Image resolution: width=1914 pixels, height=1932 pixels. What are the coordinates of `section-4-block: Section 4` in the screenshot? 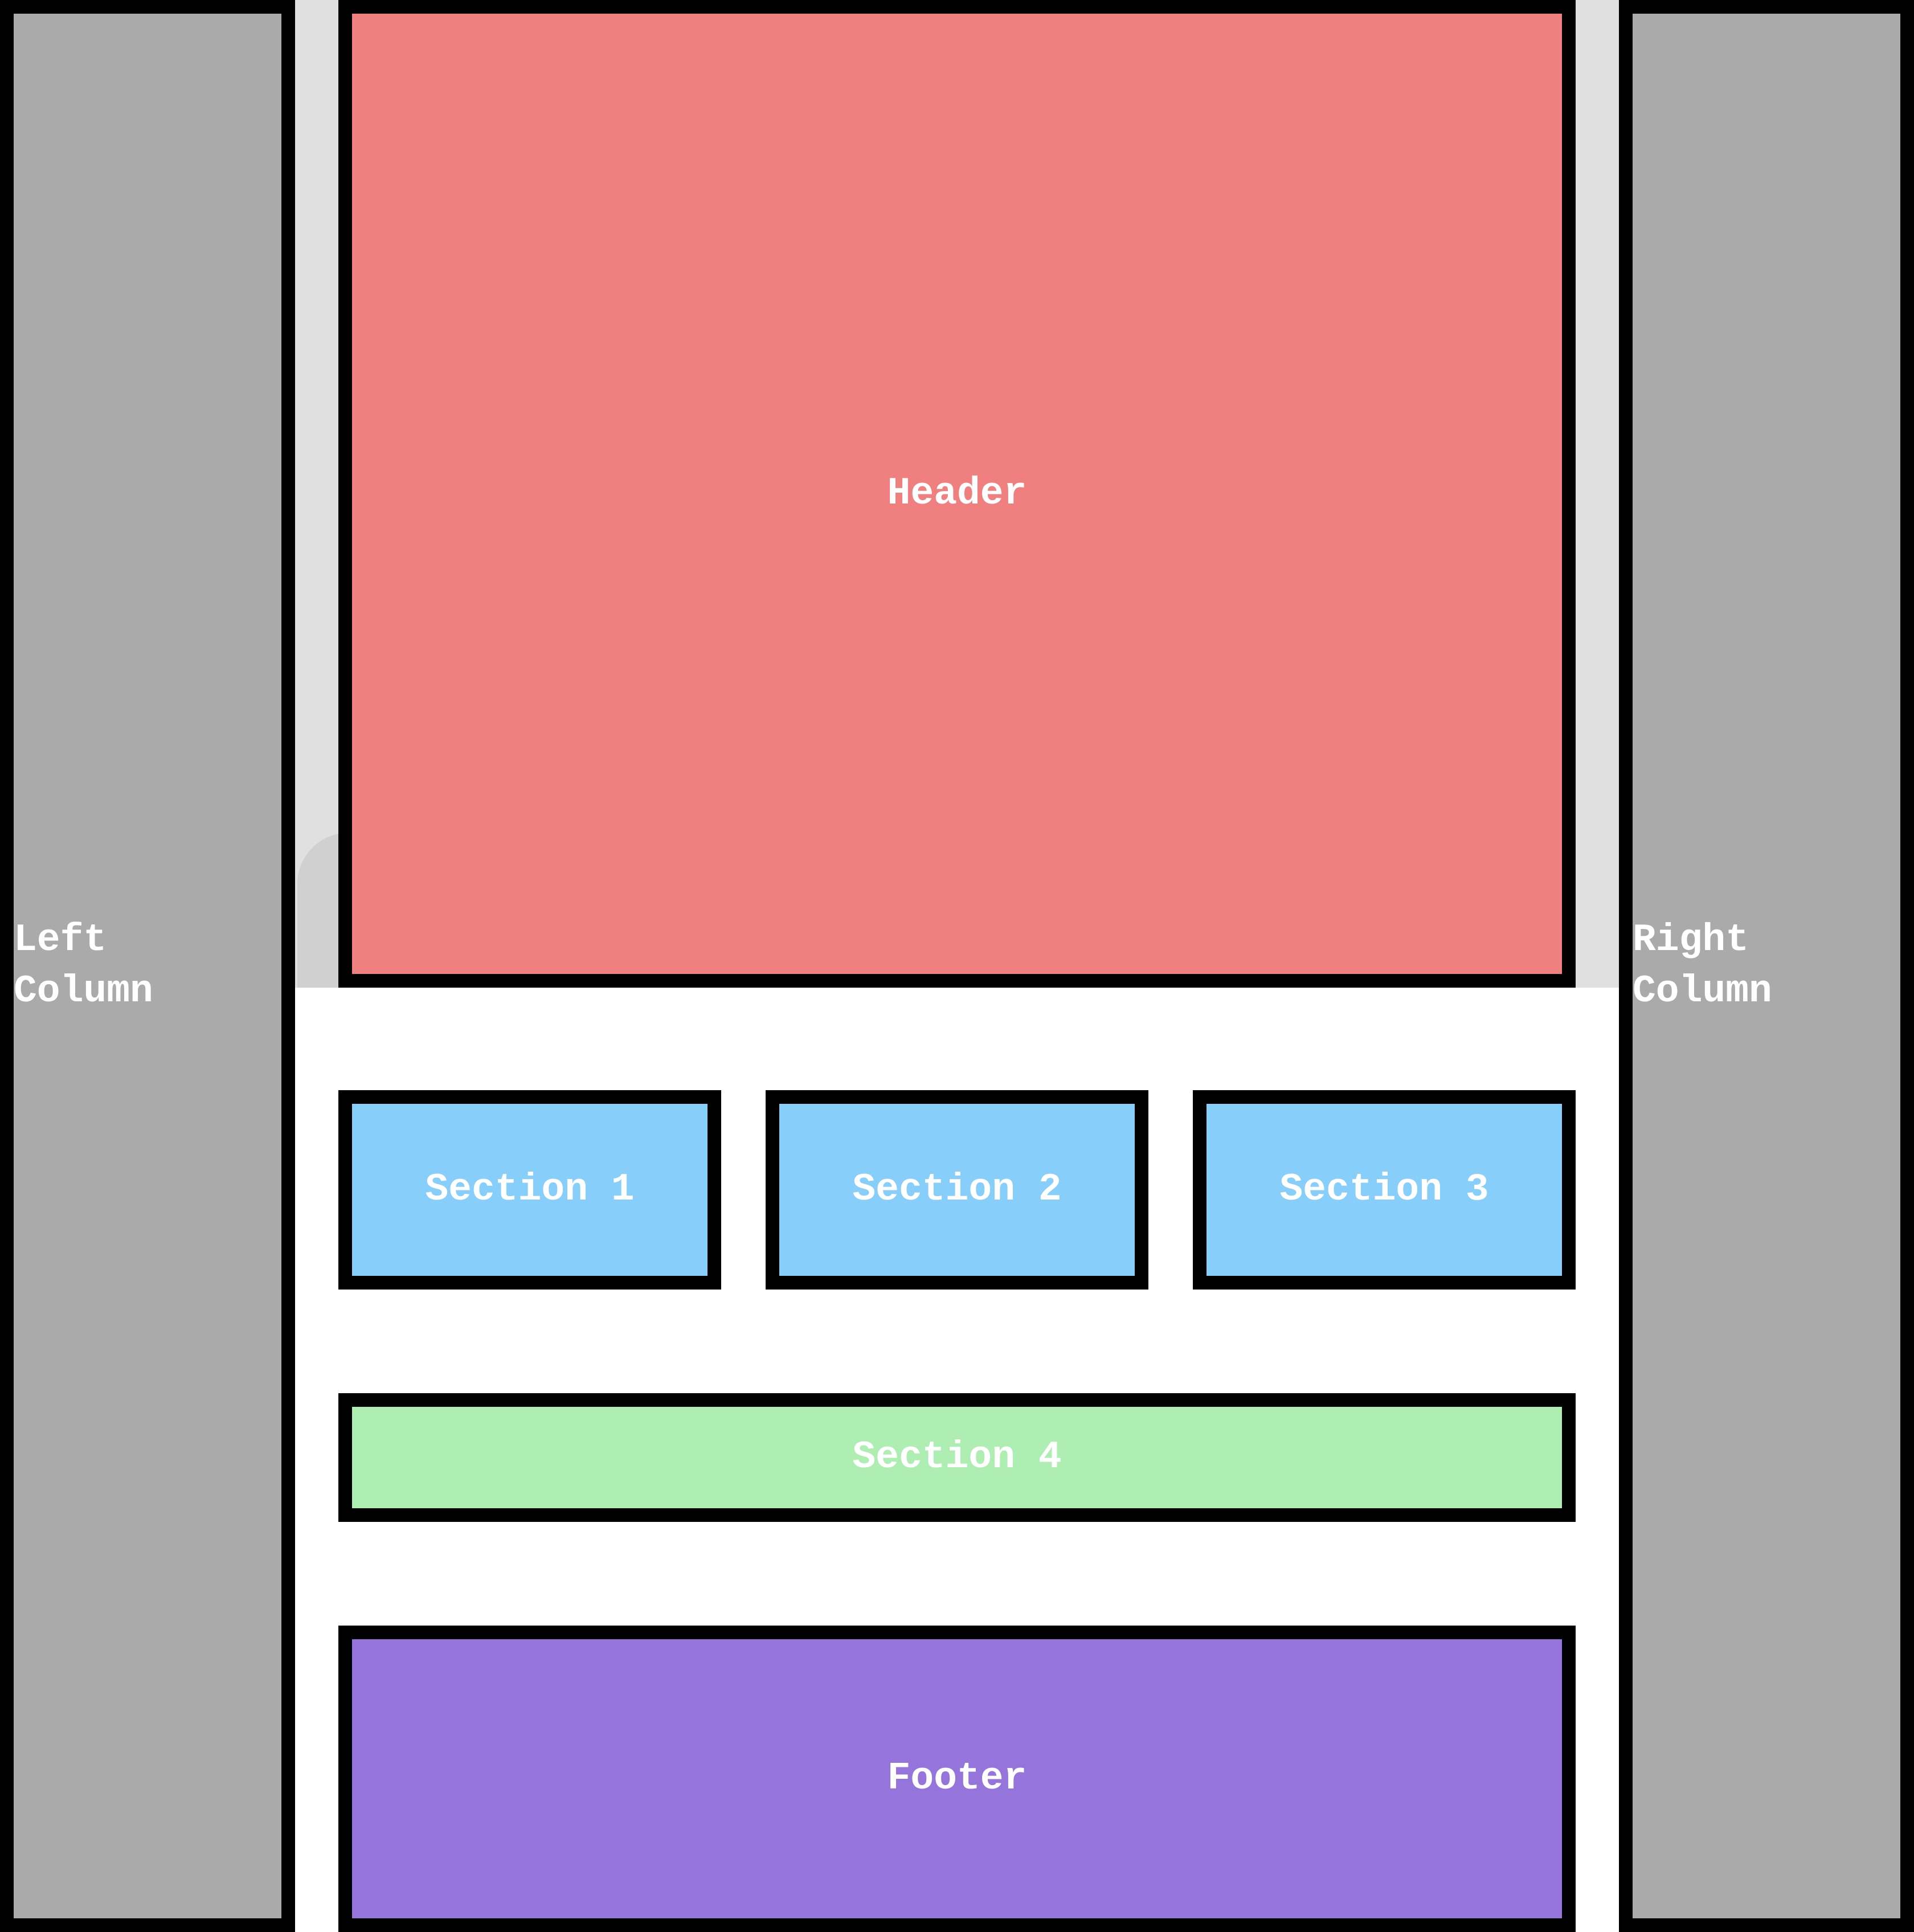 It's located at (957, 1457).